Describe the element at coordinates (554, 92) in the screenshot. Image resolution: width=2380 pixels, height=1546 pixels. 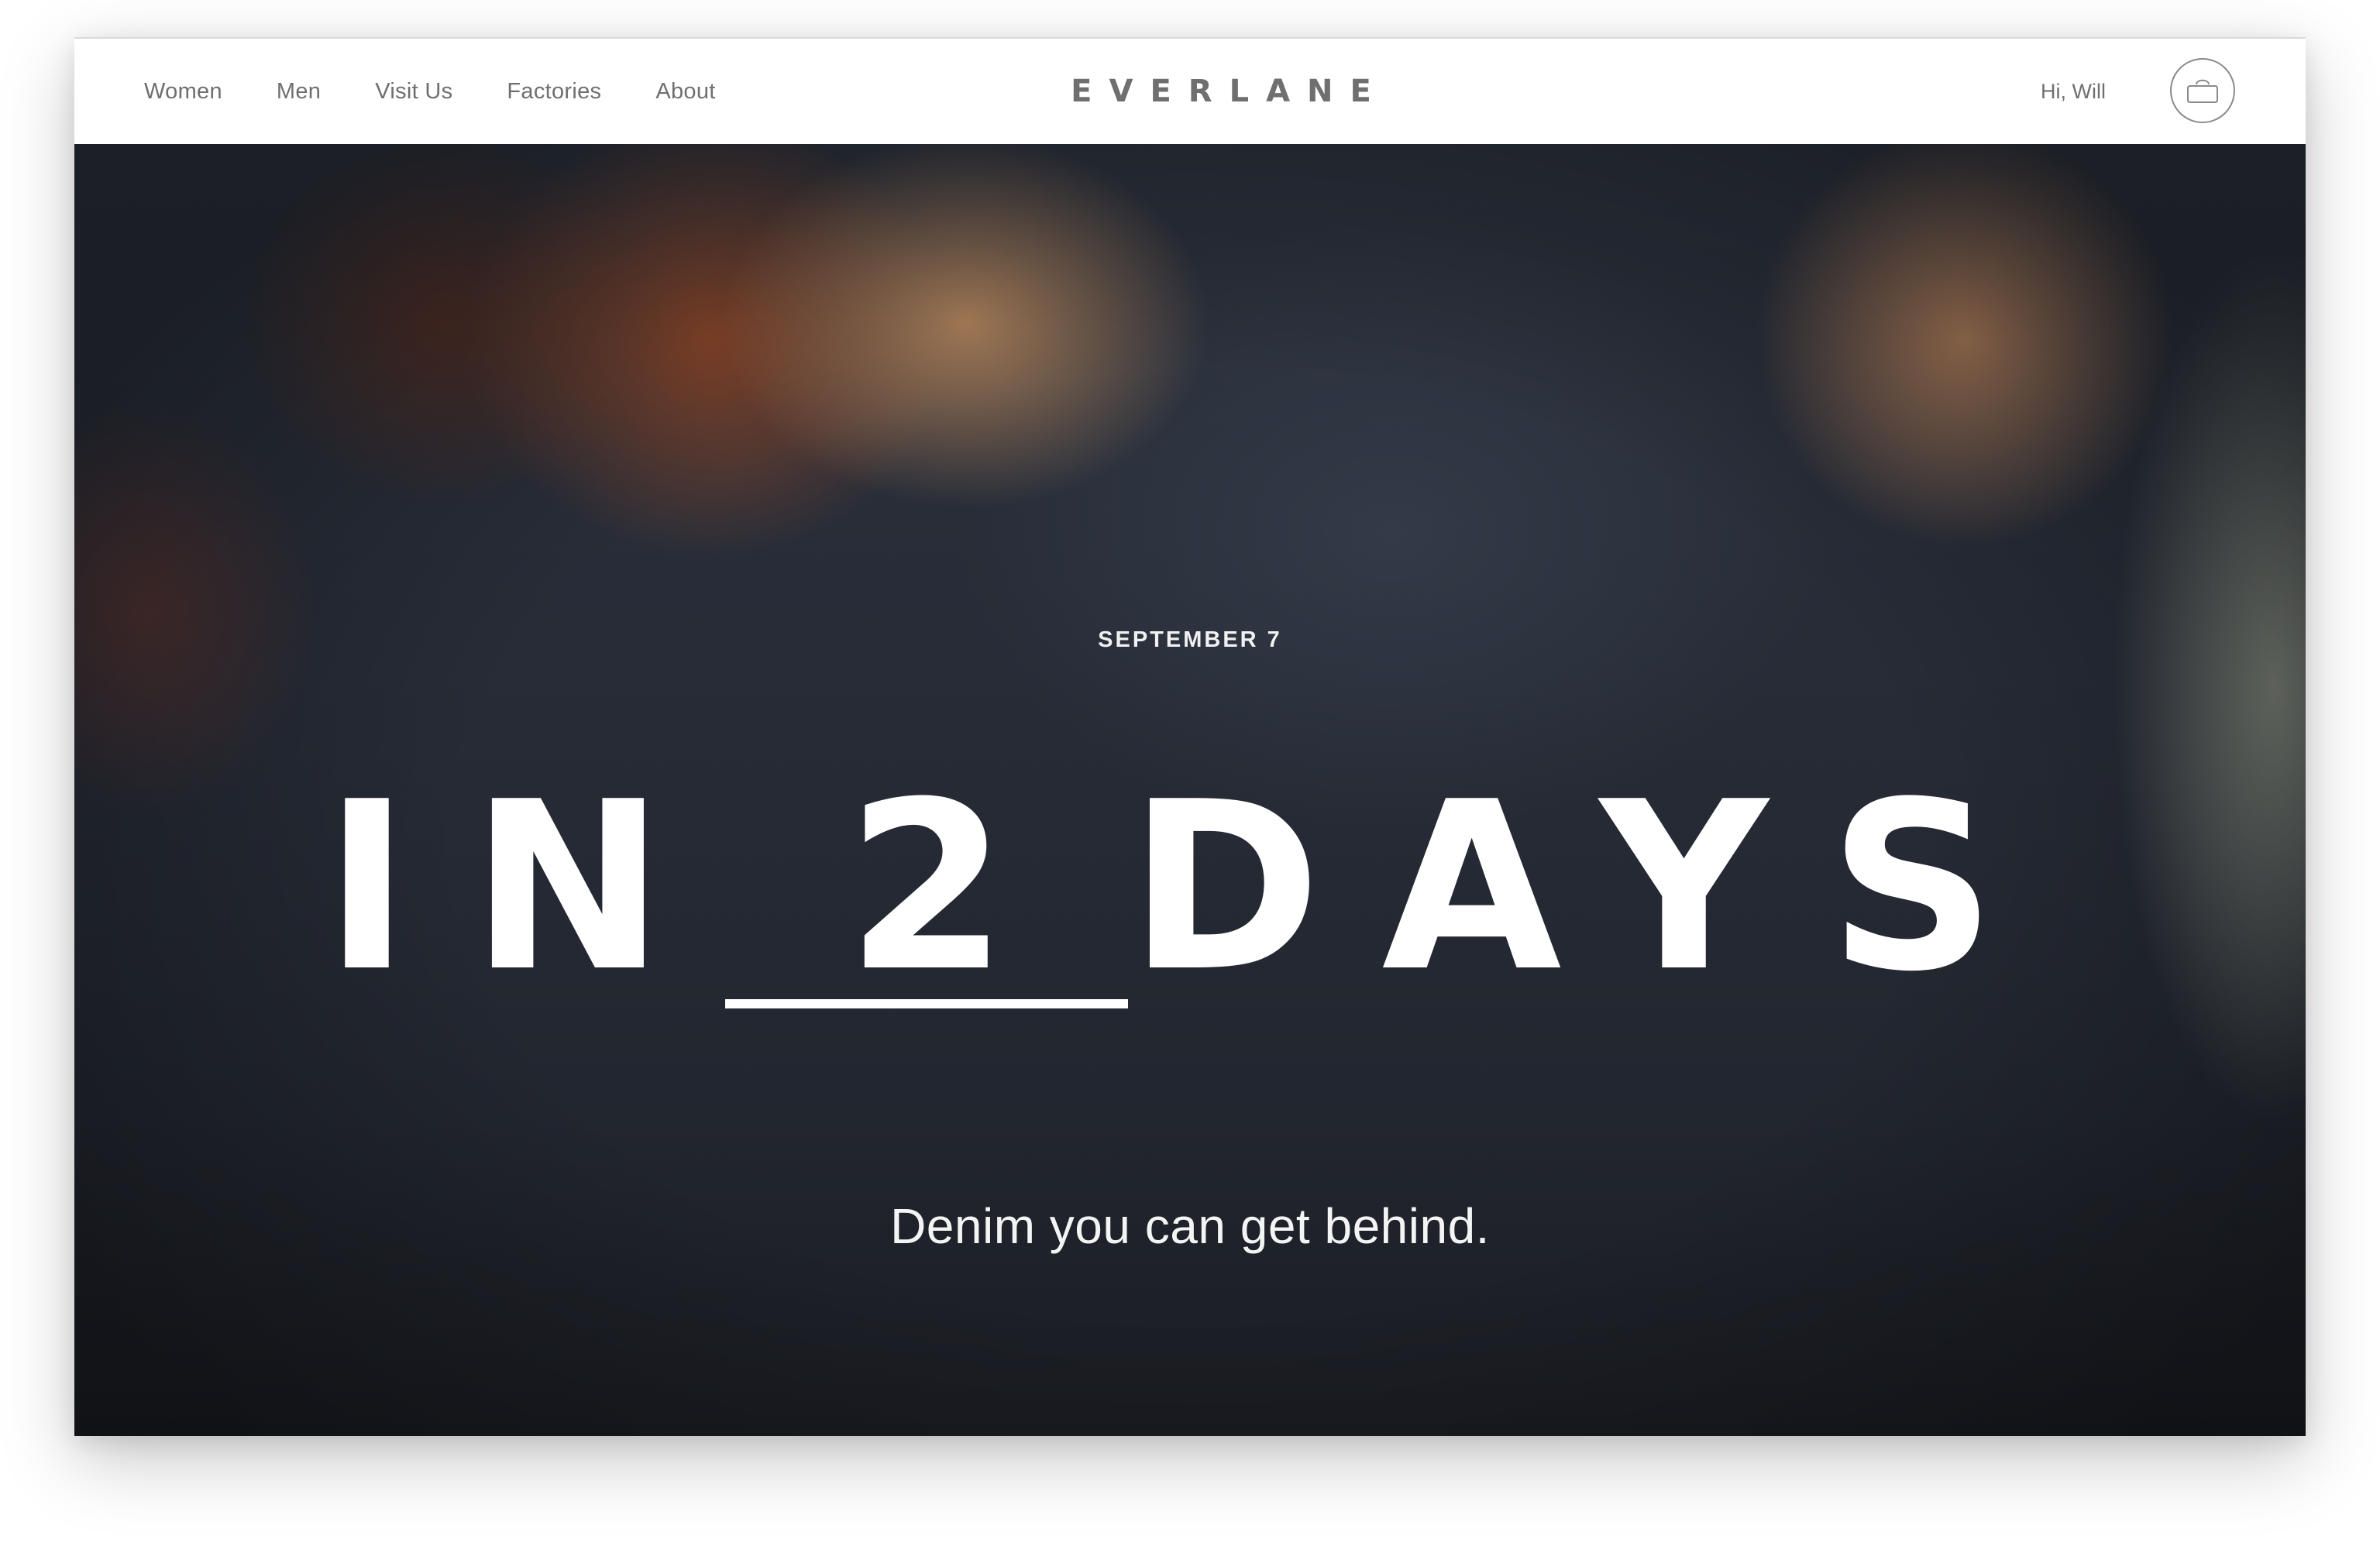
I see `nav-item-factories: Factories` at that location.